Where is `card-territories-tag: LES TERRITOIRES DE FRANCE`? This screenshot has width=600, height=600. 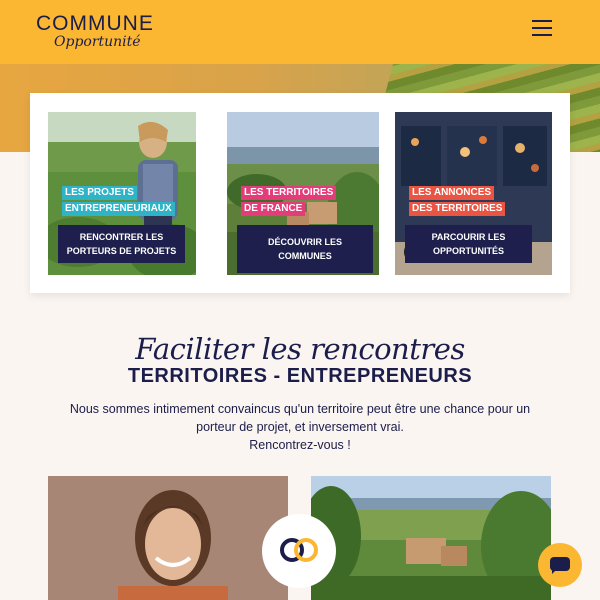
card-territories-tag: LES TERRITOIRES DE FRANCE is located at coordinates (288, 202).